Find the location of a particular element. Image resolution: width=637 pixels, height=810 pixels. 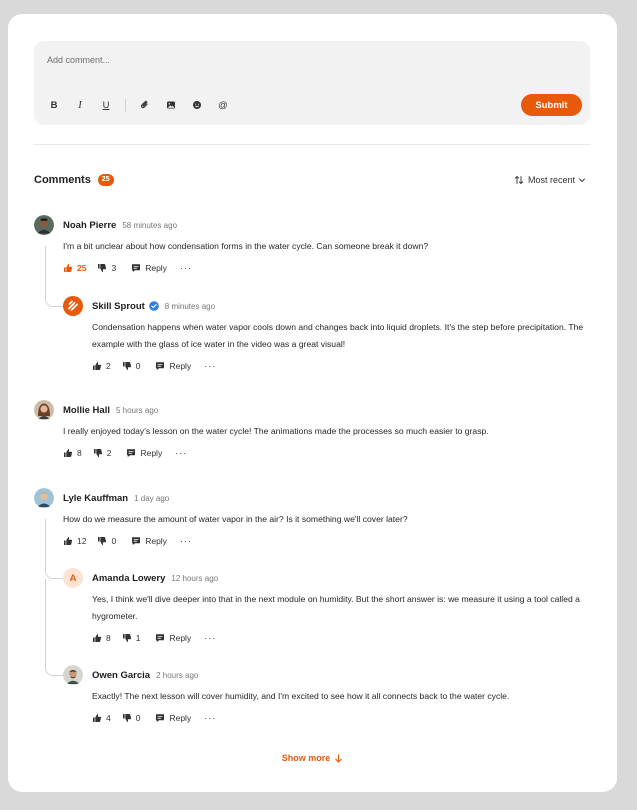

mention-icon: @ is located at coordinates (223, 105).